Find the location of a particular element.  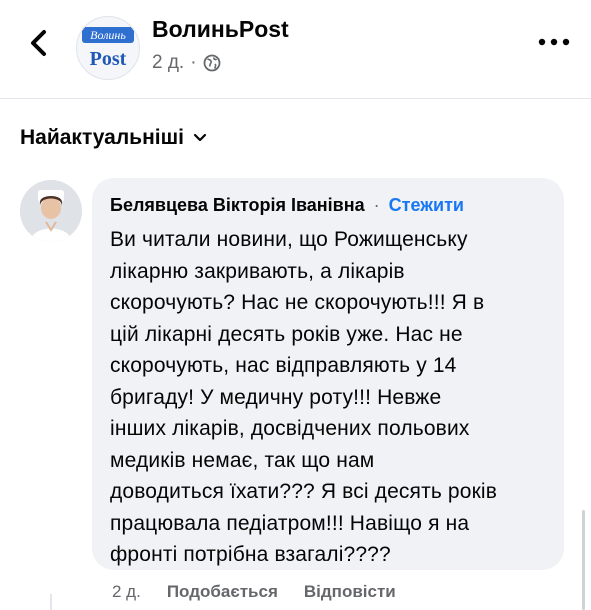

user-photo-icon is located at coordinates (51, 211).